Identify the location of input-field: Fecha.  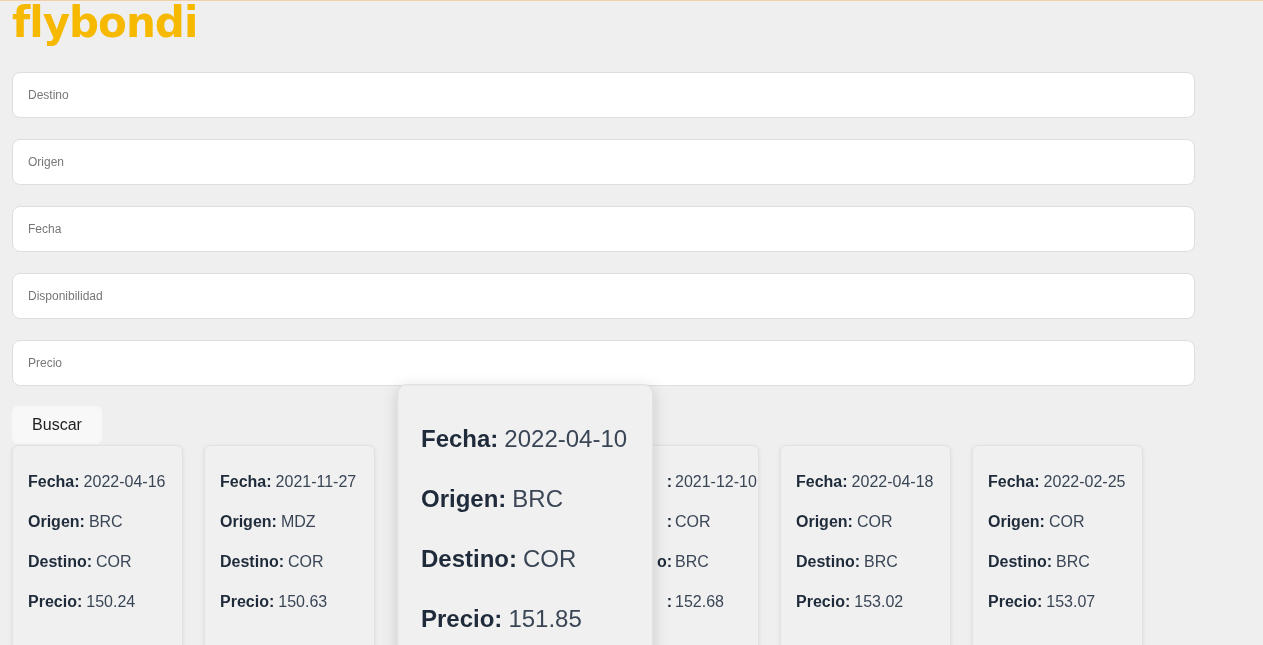
(603, 229).